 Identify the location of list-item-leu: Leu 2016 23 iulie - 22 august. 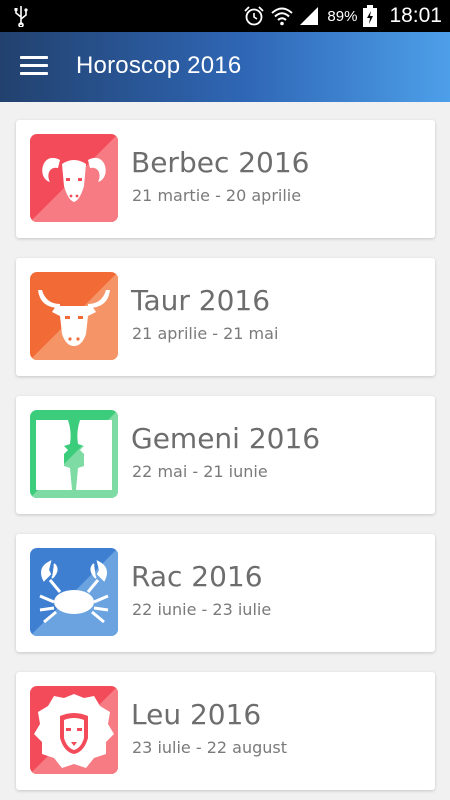
(225, 731).